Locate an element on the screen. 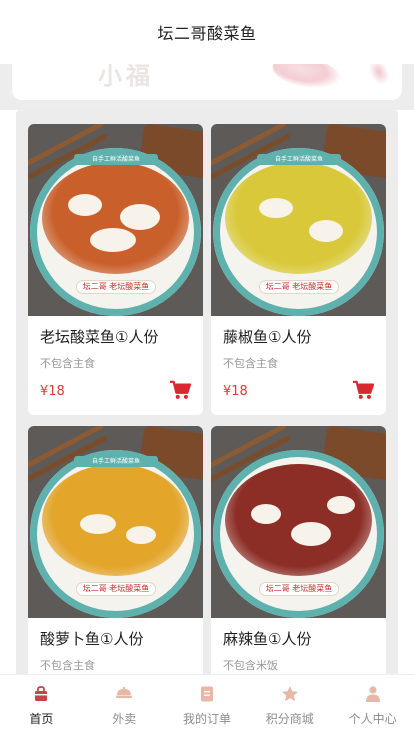  page-title: 坛二哥酸菜鱼 is located at coordinates (207, 33).